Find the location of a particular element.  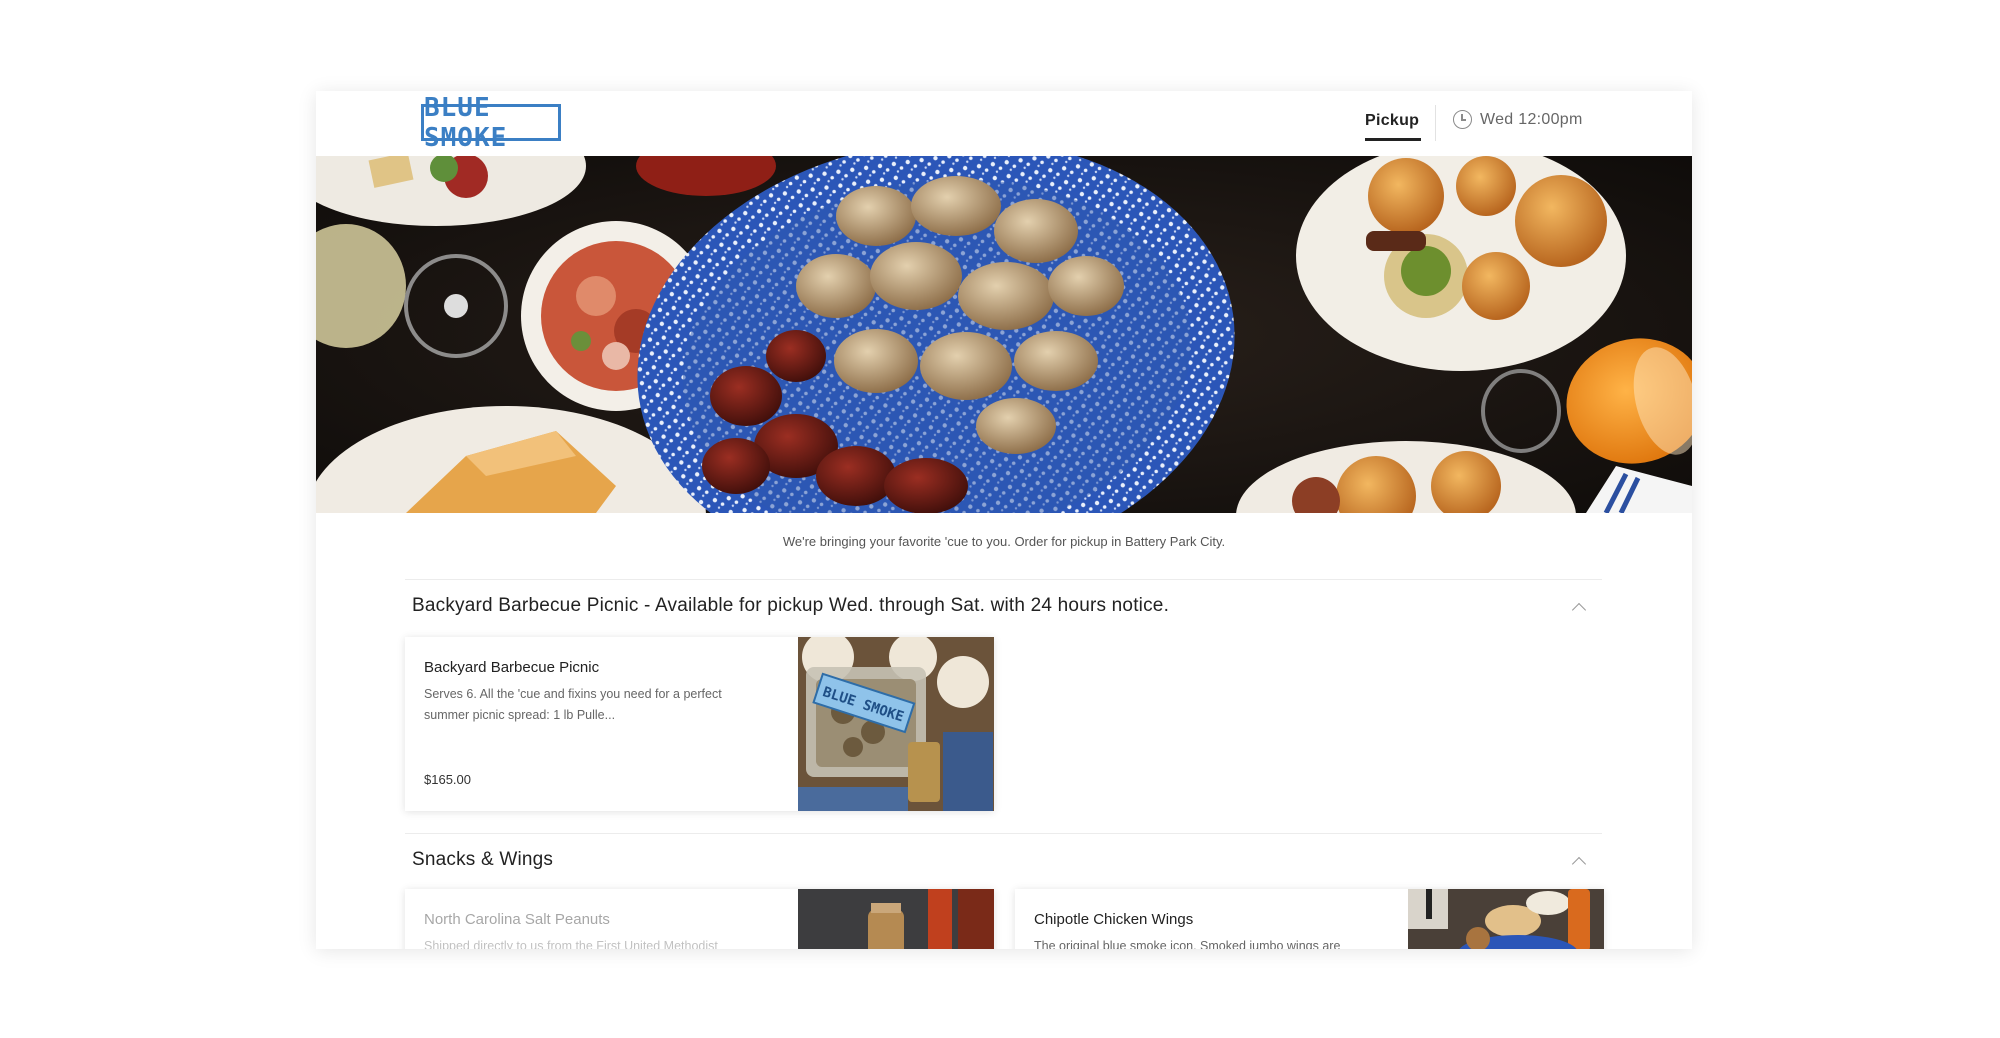

menu-item-name: Chipotle Chicken Wings is located at coordinates (1114, 919).